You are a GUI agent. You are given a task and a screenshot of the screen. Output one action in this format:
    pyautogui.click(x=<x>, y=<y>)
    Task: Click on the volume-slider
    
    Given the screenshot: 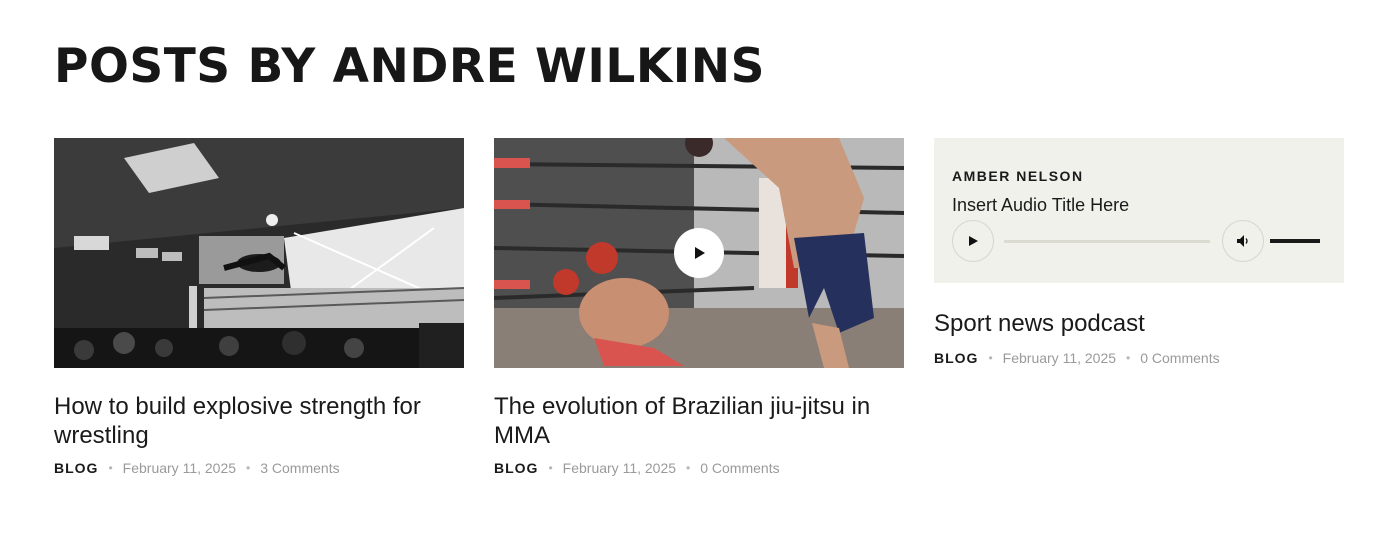 What is the action you would take?
    pyautogui.click(x=1295, y=241)
    